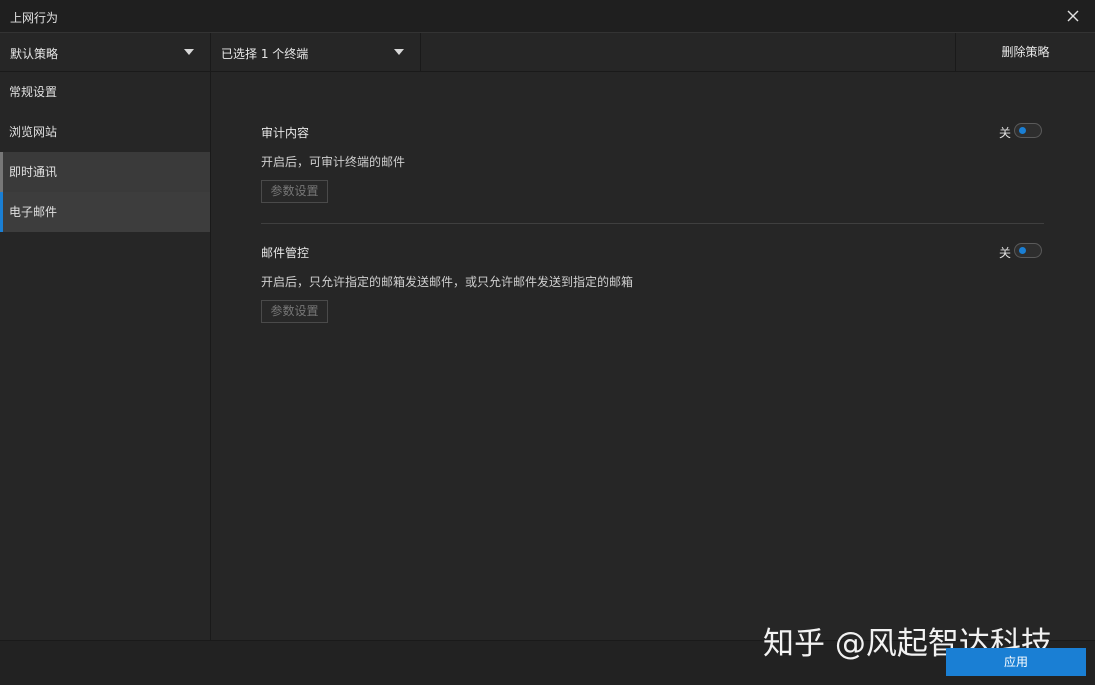  I want to click on sidebar-item-email: 电子邮件, so click(105, 212).